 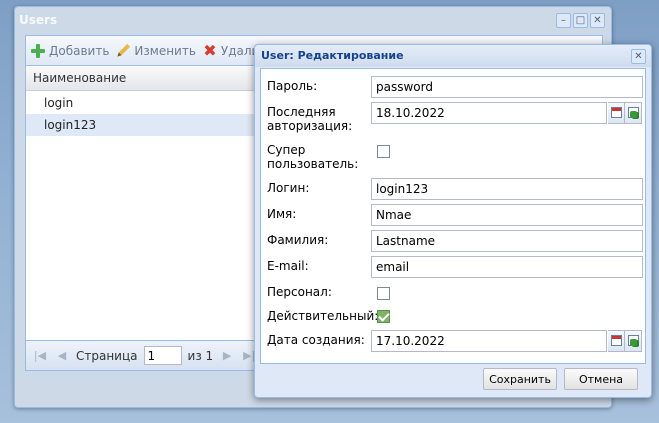 I want to click on users-window-controls: – □ ✕, so click(x=580, y=20).